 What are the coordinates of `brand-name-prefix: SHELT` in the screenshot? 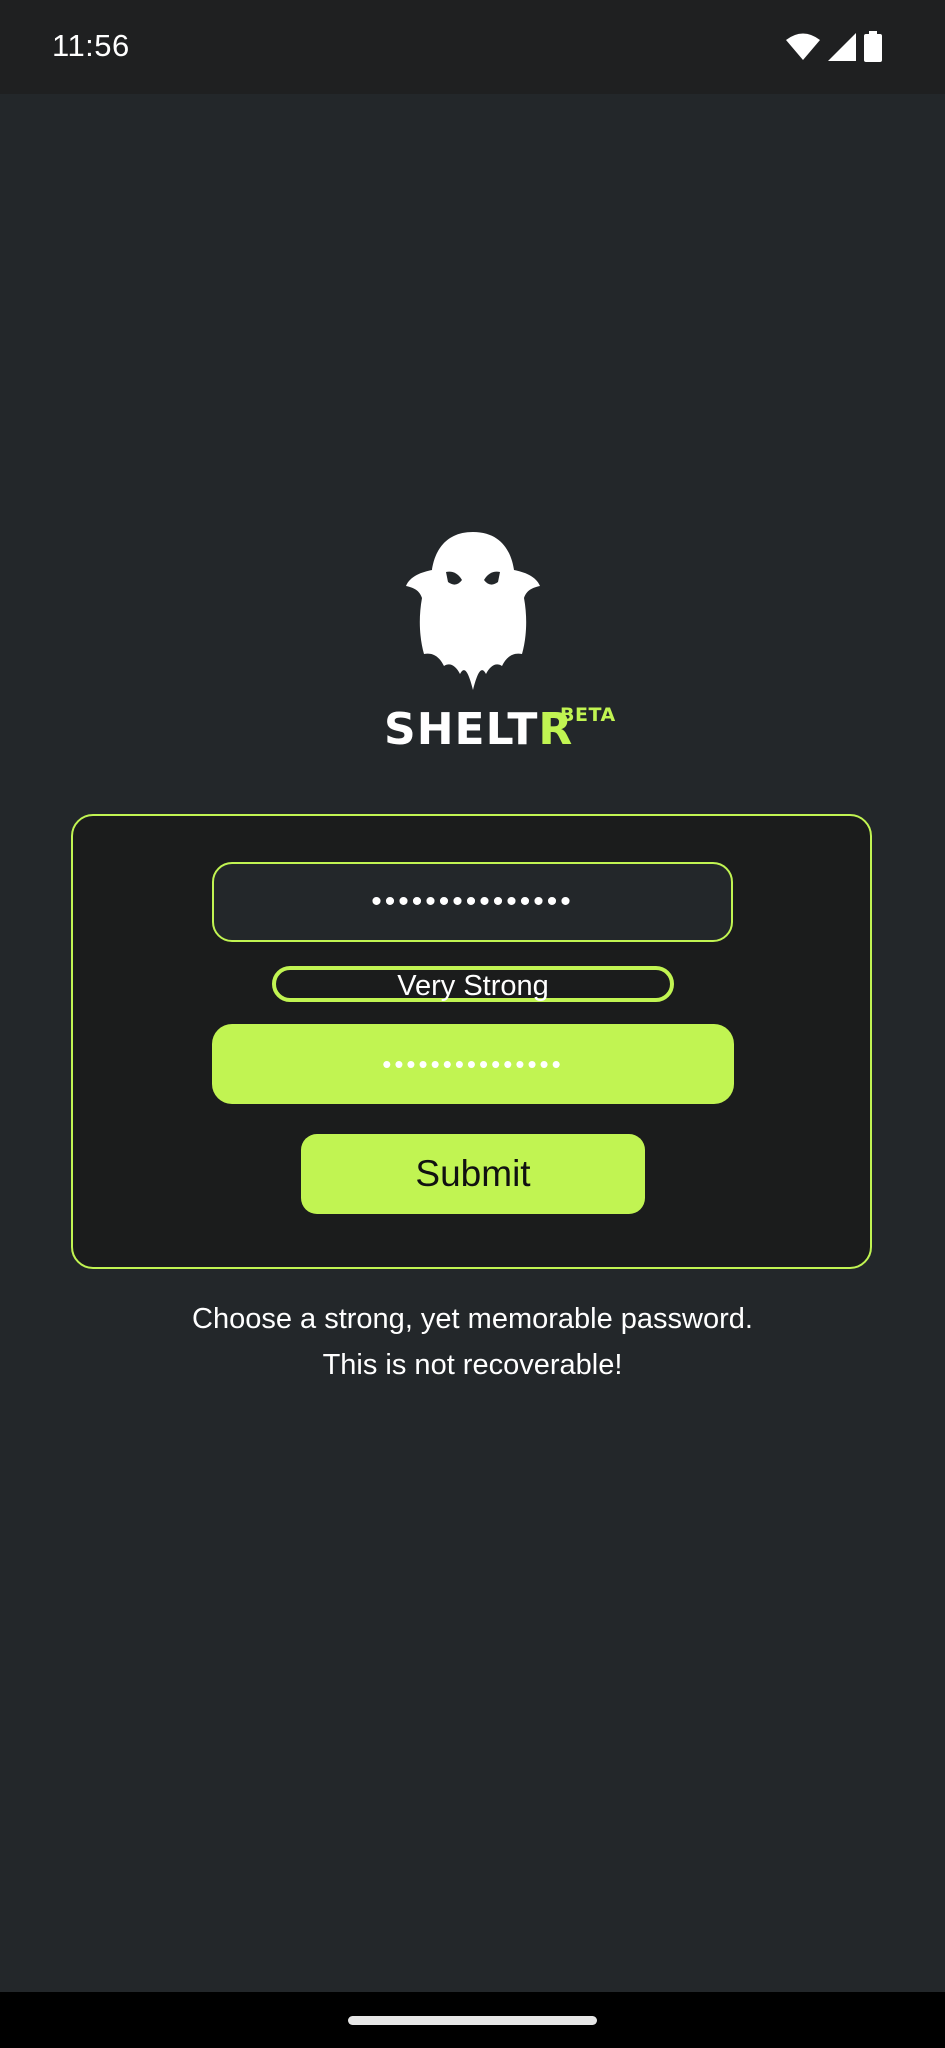 It's located at (461, 729).